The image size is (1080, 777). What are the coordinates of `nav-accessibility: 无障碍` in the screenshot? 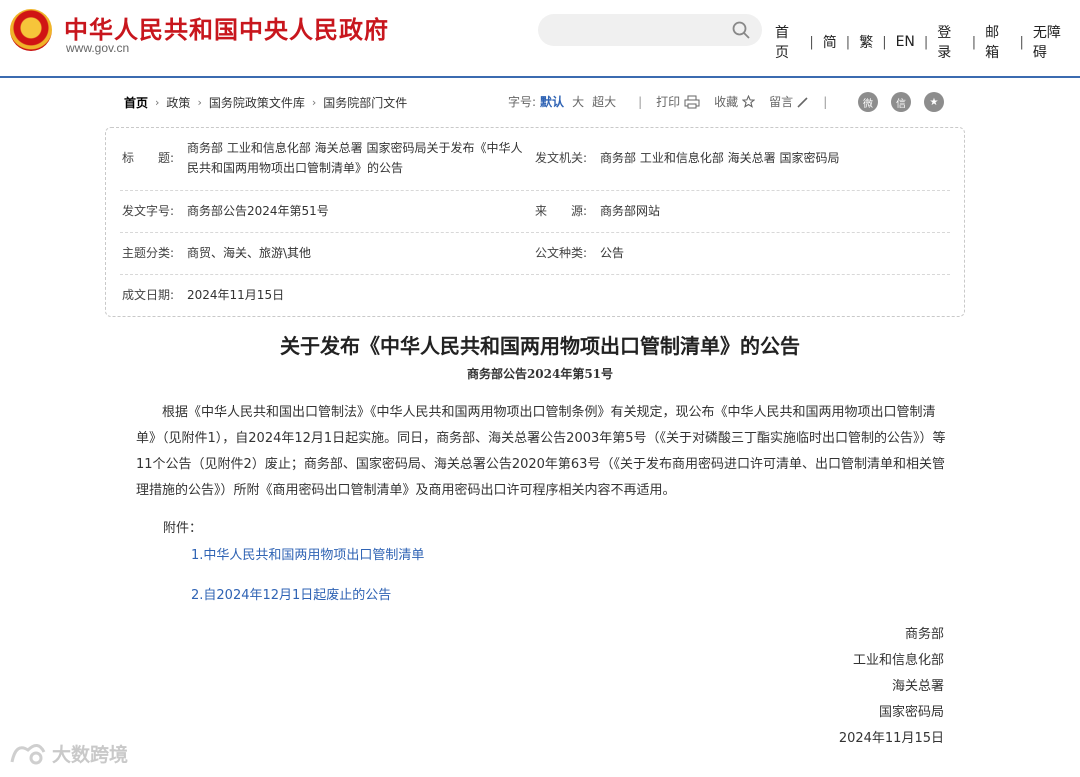 It's located at (1052, 42).